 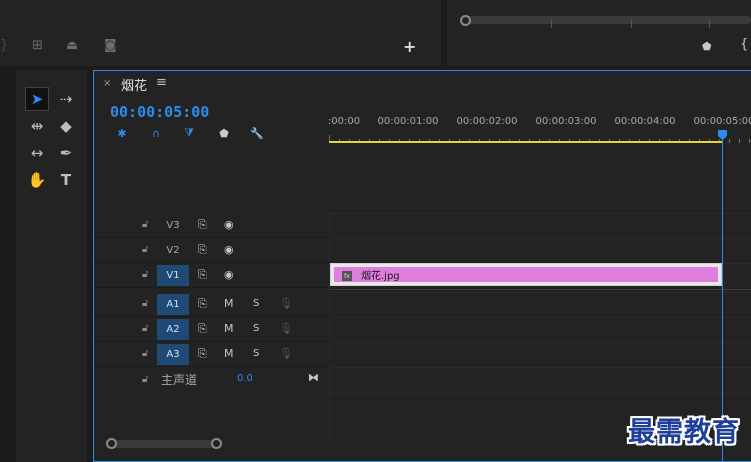 I want to click on track-header-v2: 🔓︎ V2 ⎘ ◉, so click(x=211, y=250).